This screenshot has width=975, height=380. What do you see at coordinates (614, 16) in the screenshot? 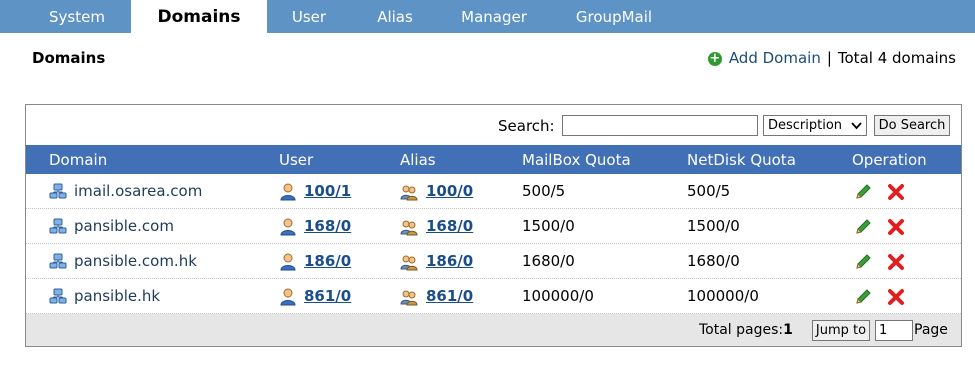
I see `tab-groupmail: GroupMail` at bounding box center [614, 16].